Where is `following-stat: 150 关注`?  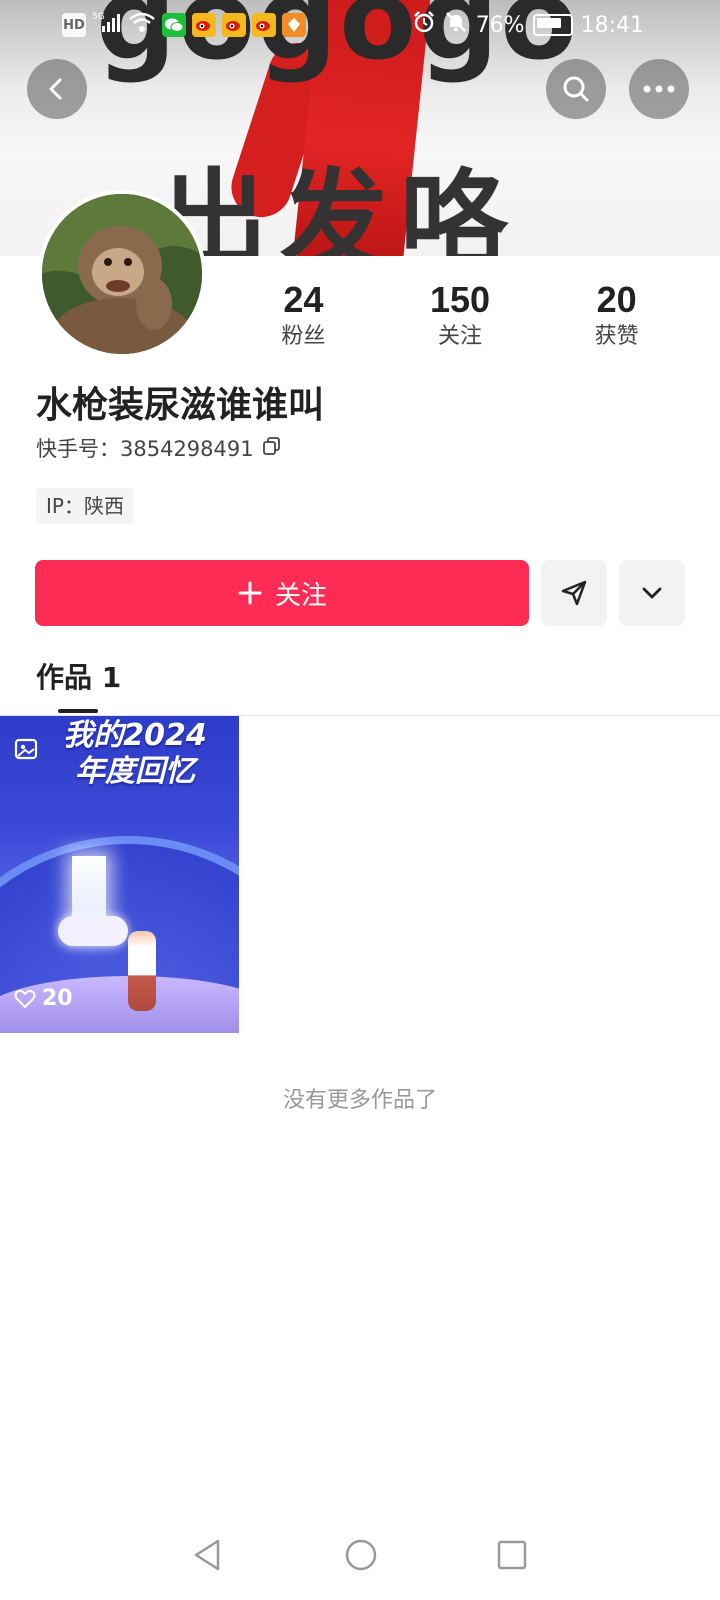
following-stat: 150 关注 is located at coordinates (460, 315).